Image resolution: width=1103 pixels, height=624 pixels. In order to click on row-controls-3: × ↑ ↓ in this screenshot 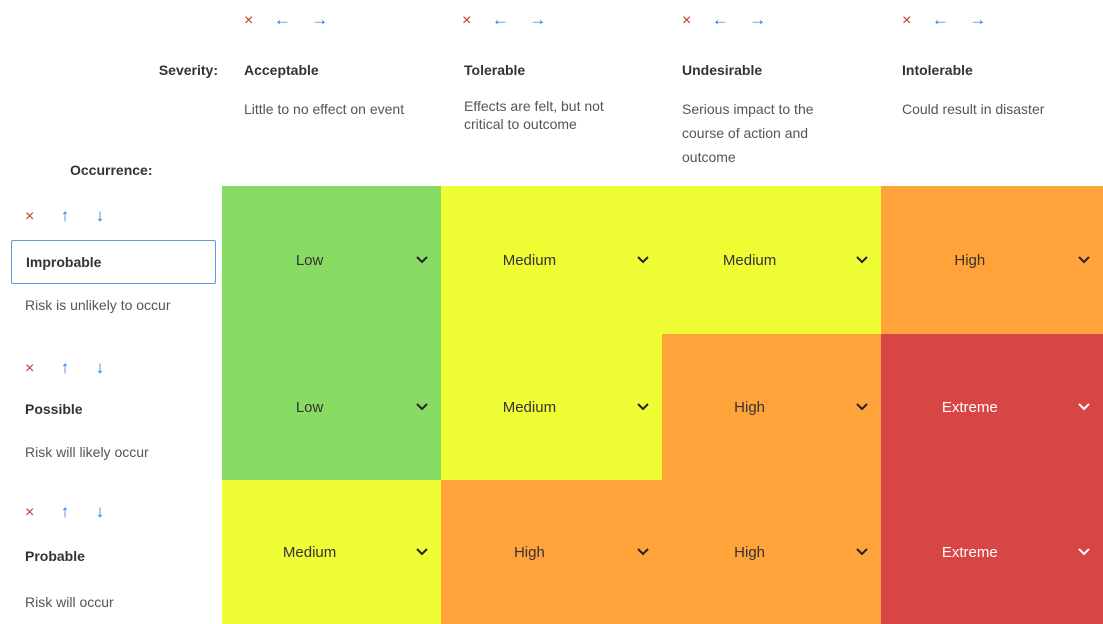, I will do `click(64, 512)`.